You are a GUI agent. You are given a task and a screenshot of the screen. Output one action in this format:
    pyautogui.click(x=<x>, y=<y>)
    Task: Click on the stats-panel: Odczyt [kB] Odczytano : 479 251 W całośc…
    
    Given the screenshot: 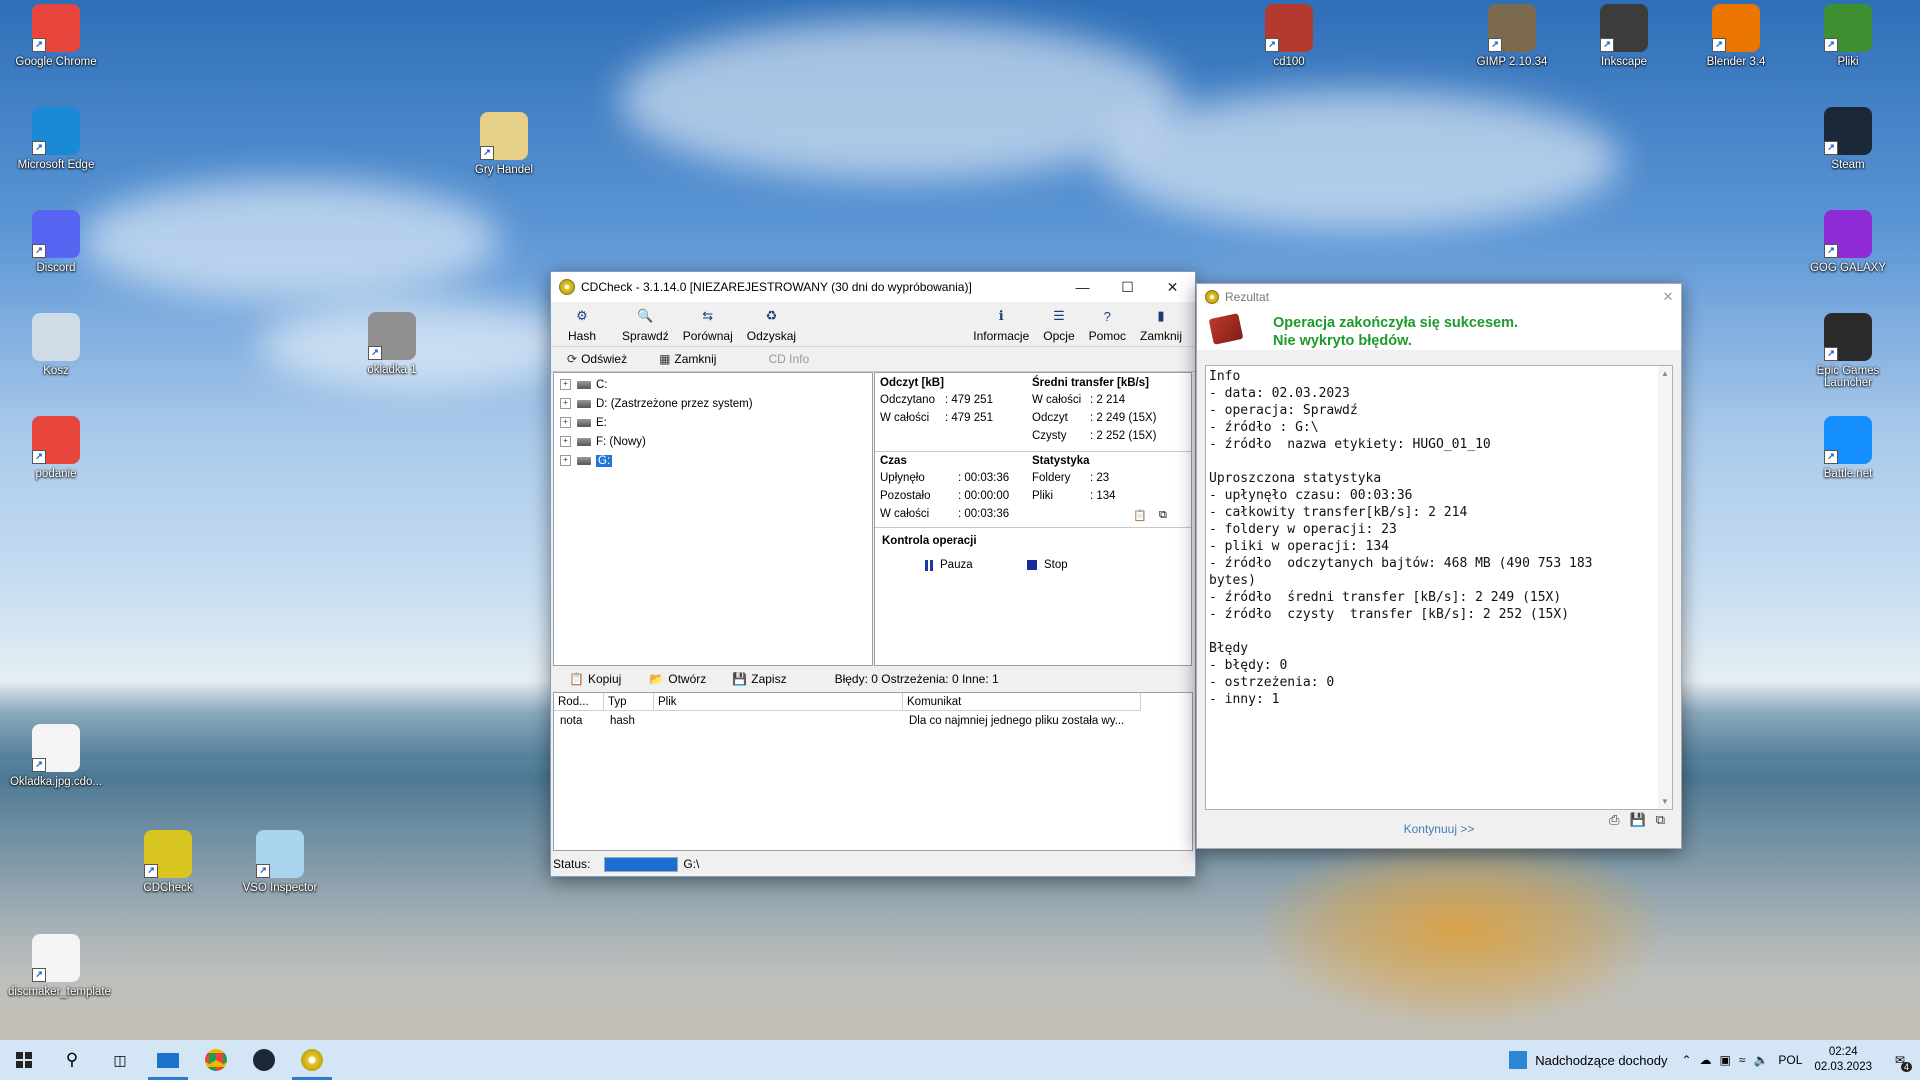 What is the action you would take?
    pyautogui.click(x=1033, y=519)
    